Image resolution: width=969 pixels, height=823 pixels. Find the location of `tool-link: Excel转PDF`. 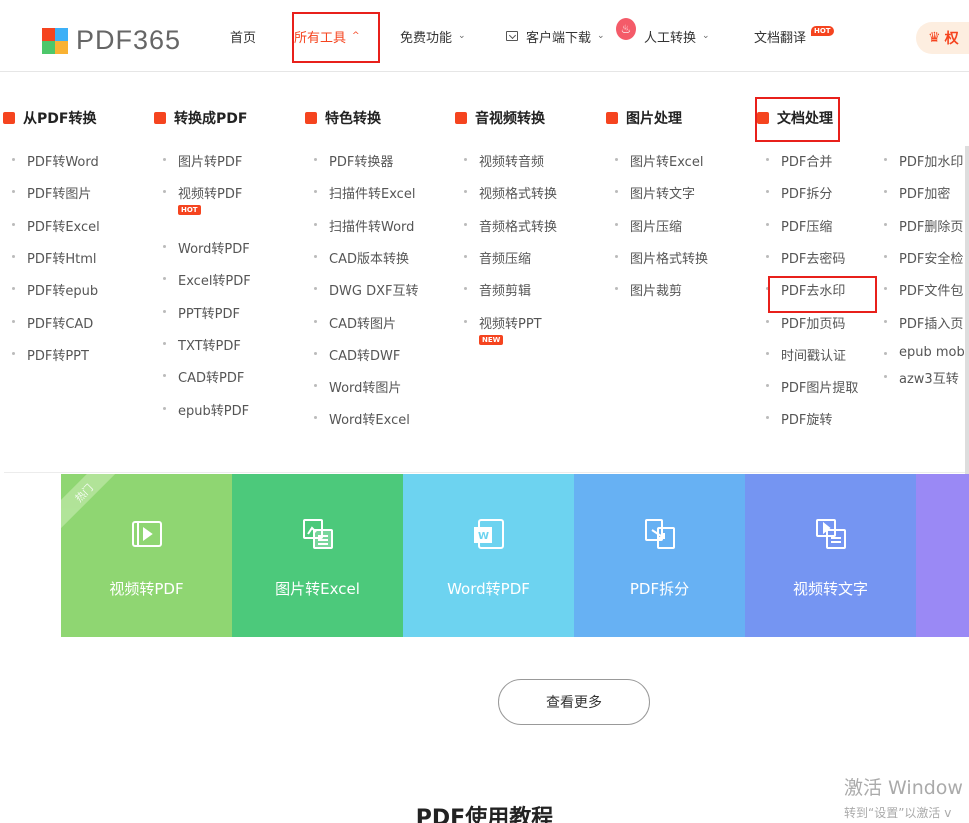

tool-link: Excel转PDF is located at coordinates (207, 279).